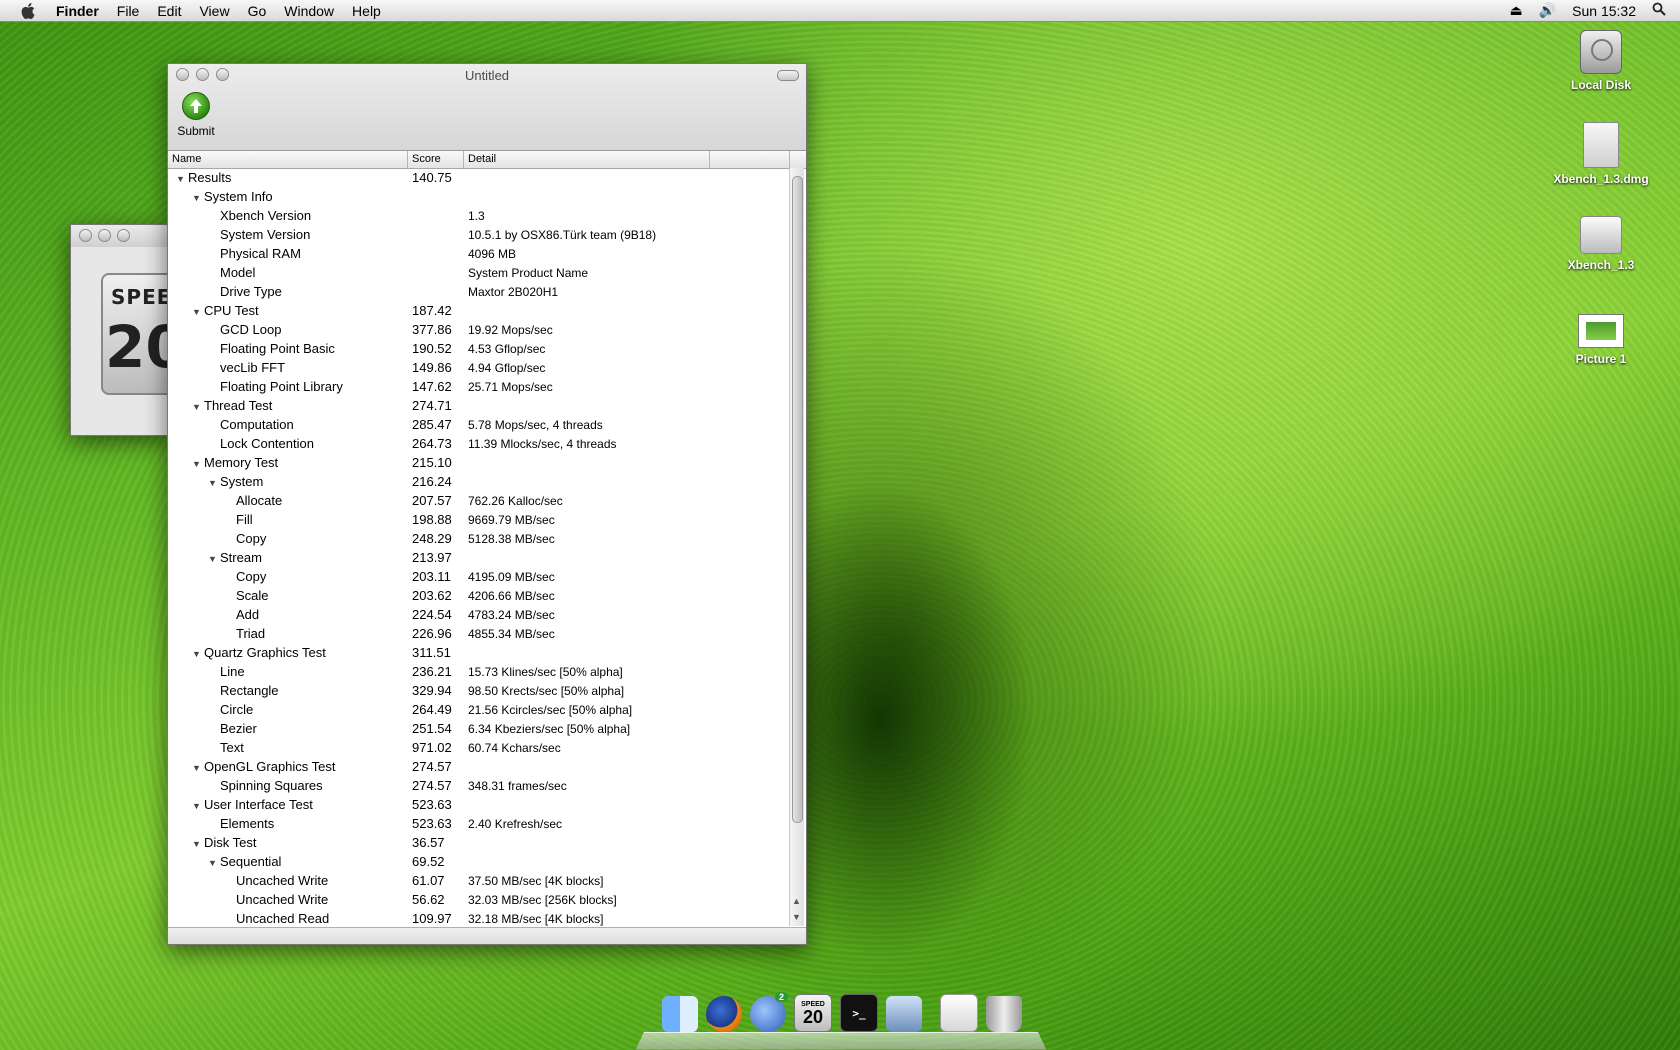 The width and height of the screenshot is (1680, 1050). Describe the element at coordinates (478, 481) in the screenshot. I see `outline-row: ▼ System 216.24` at that location.